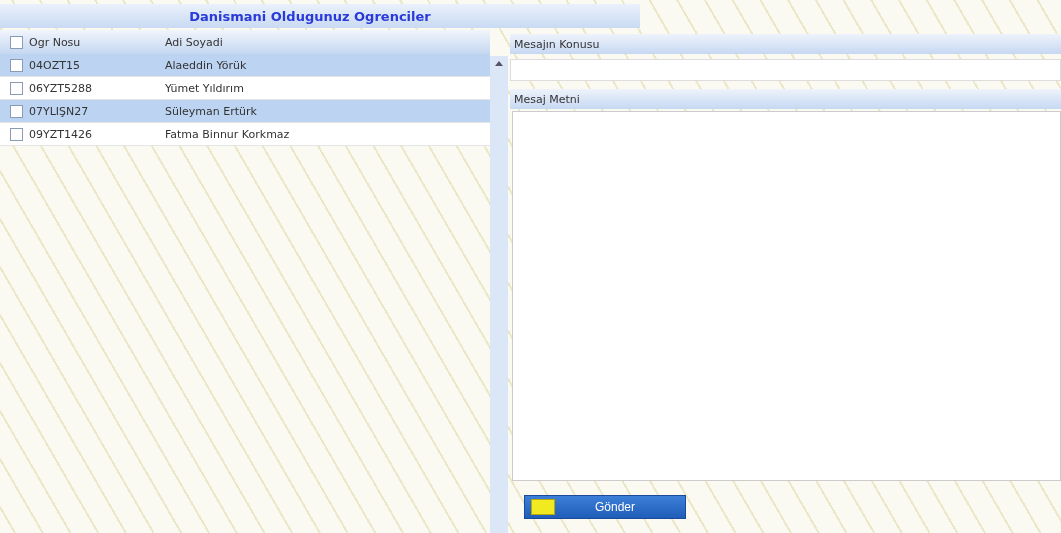 Image resolution: width=1061 pixels, height=533 pixels. I want to click on subject-field, so click(785, 70).